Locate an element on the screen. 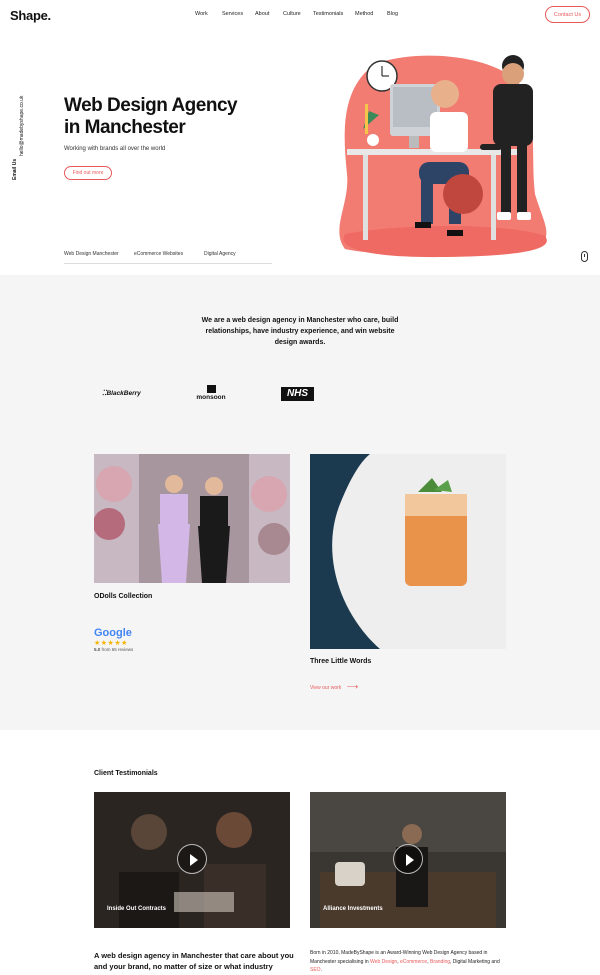  card-title-three-little-words: Three Little Words is located at coordinates (340, 661).